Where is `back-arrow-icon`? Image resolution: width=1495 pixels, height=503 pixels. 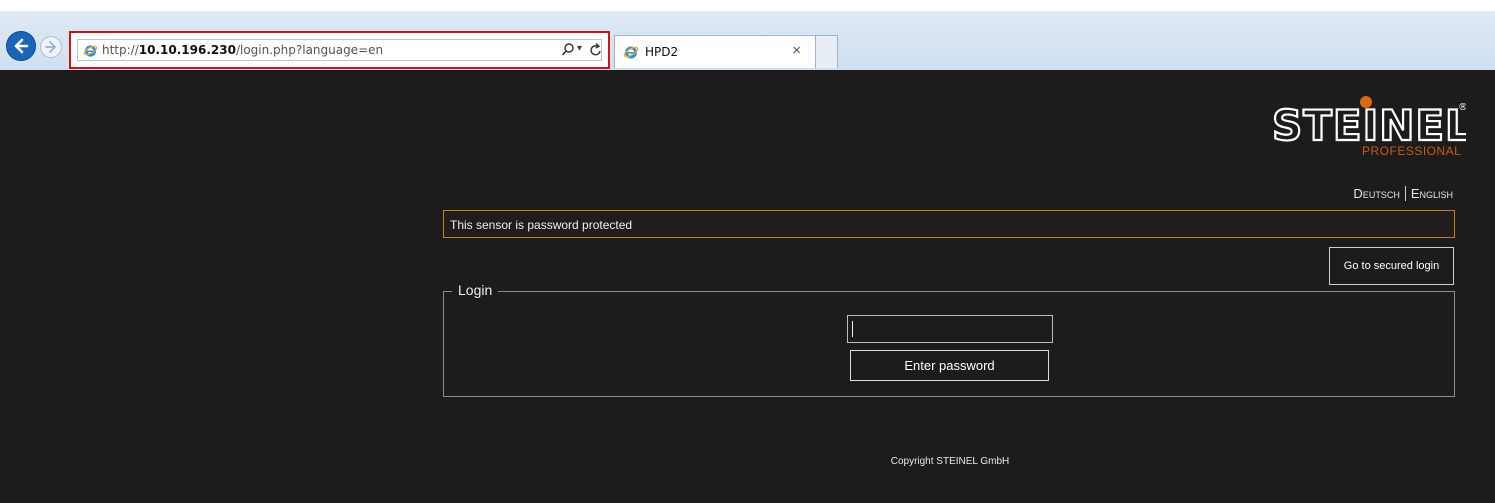 back-arrow-icon is located at coordinates (21, 46).